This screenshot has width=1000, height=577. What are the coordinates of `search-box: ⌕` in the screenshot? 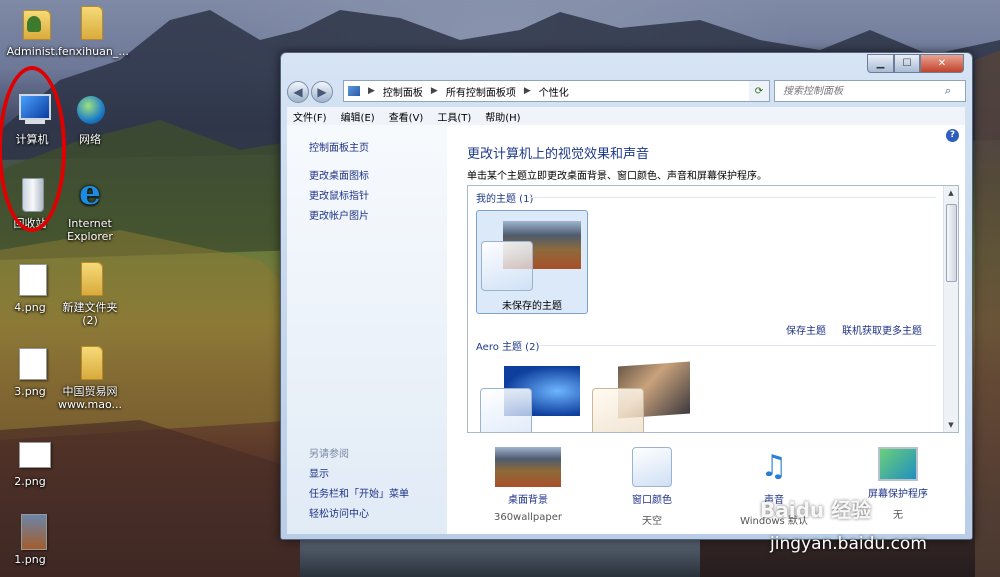 It's located at (870, 91).